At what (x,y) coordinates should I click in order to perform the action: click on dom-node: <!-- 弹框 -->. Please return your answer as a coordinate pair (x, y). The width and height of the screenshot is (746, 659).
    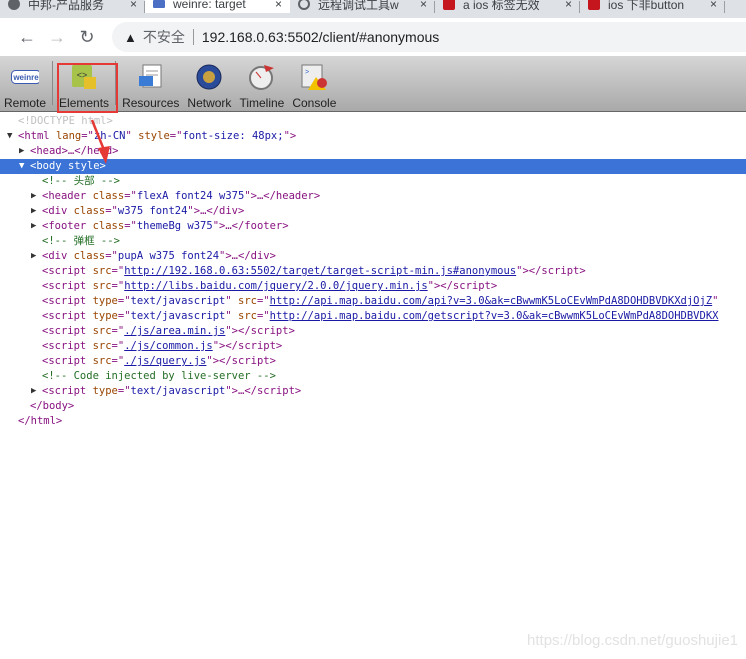
    Looking at the image, I should click on (373, 241).